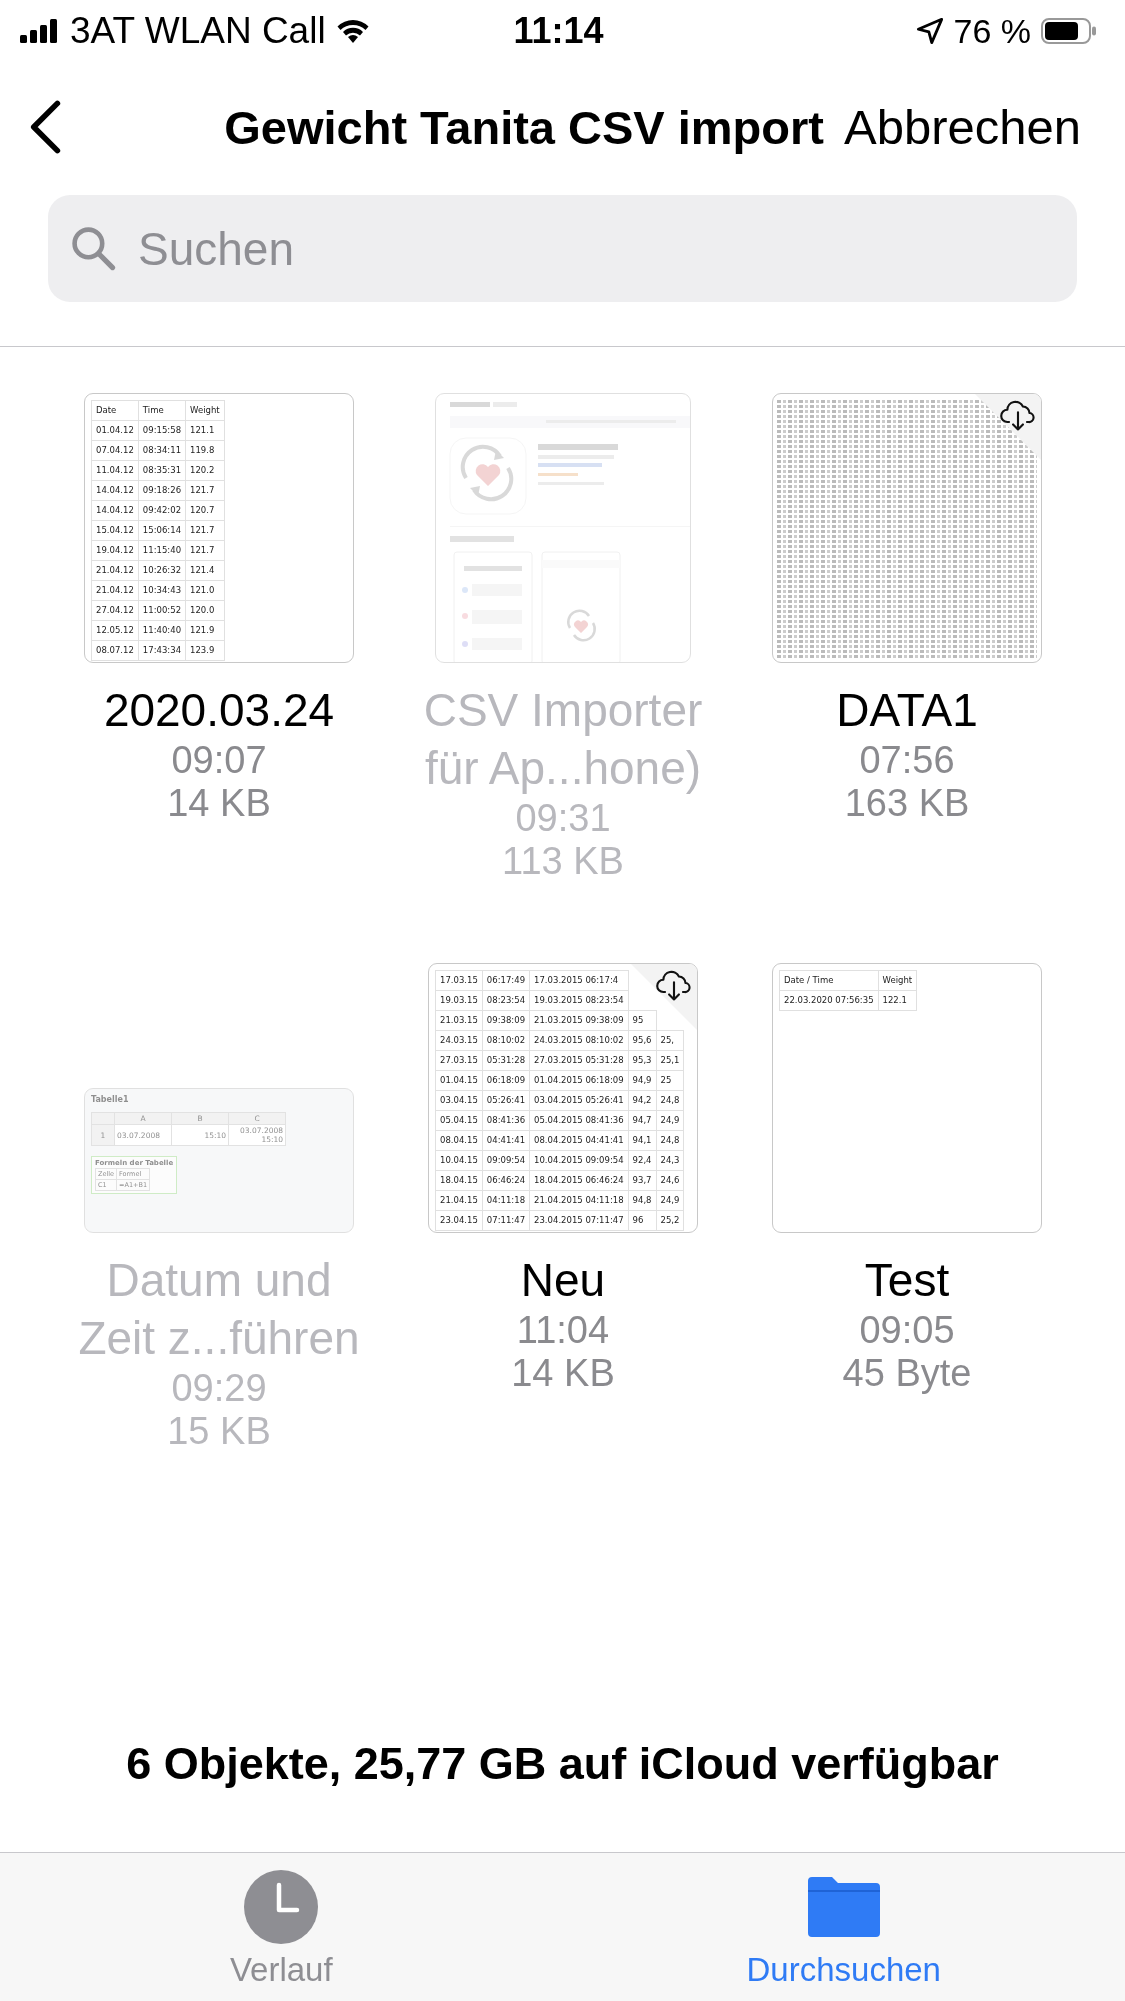  I want to click on location-arrow-icon, so click(929, 31).